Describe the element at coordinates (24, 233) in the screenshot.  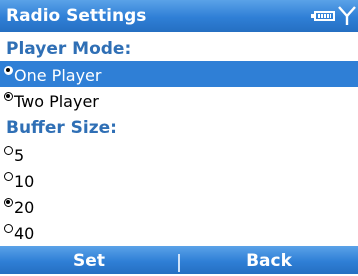
I see `option-label: 40` at that location.